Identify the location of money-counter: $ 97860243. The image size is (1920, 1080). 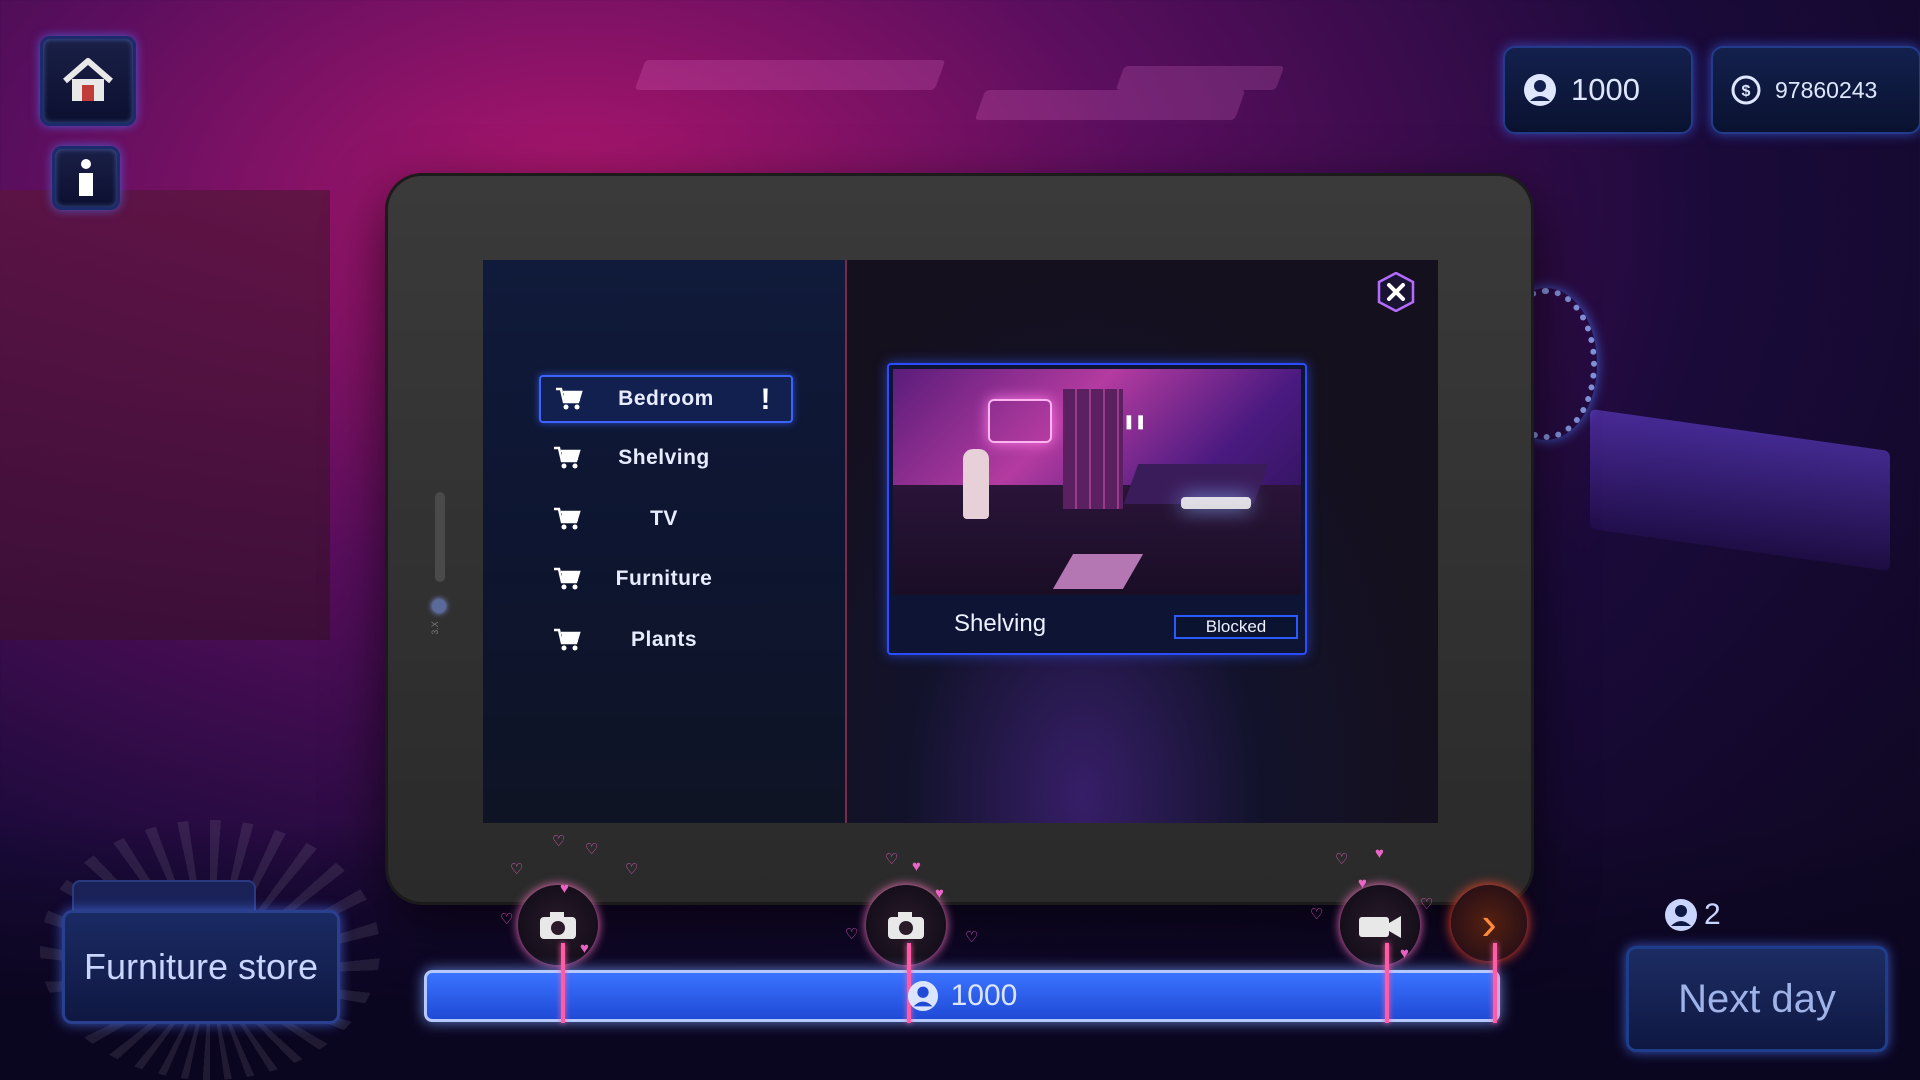
(1815, 90).